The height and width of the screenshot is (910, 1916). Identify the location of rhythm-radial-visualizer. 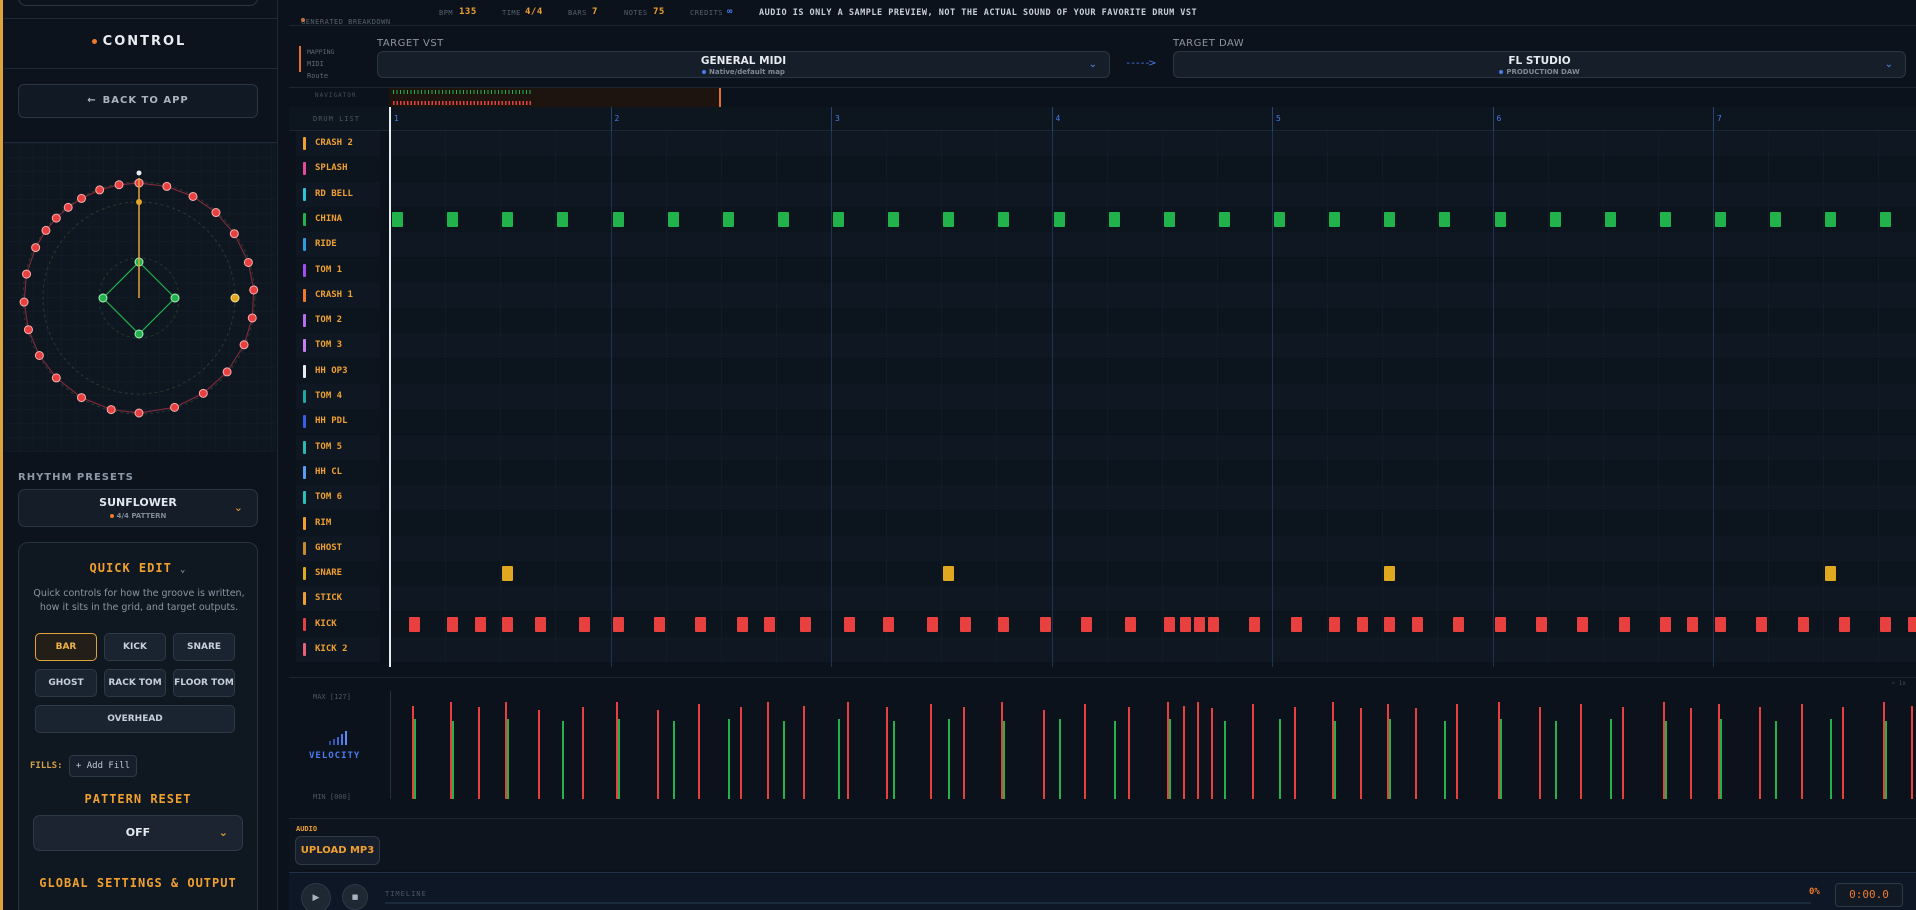
(140, 297).